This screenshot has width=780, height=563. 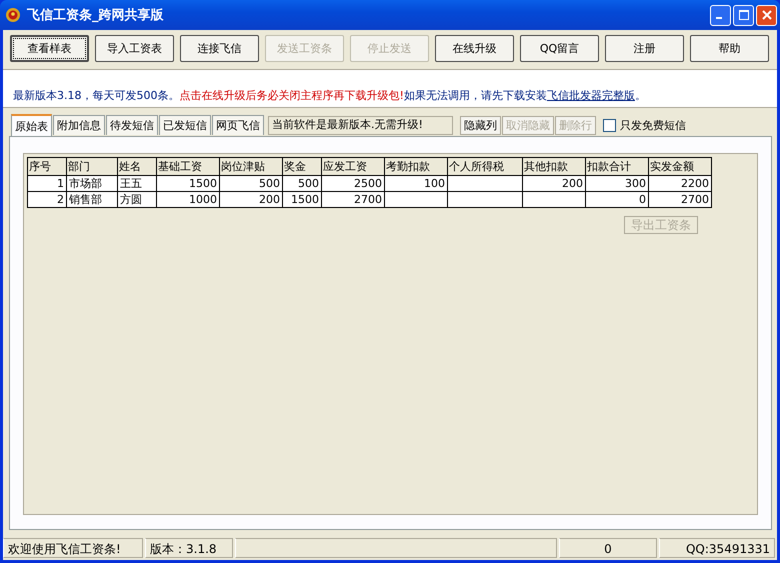 What do you see at coordinates (640, 95) in the screenshot?
I see `notice-text: 。` at bounding box center [640, 95].